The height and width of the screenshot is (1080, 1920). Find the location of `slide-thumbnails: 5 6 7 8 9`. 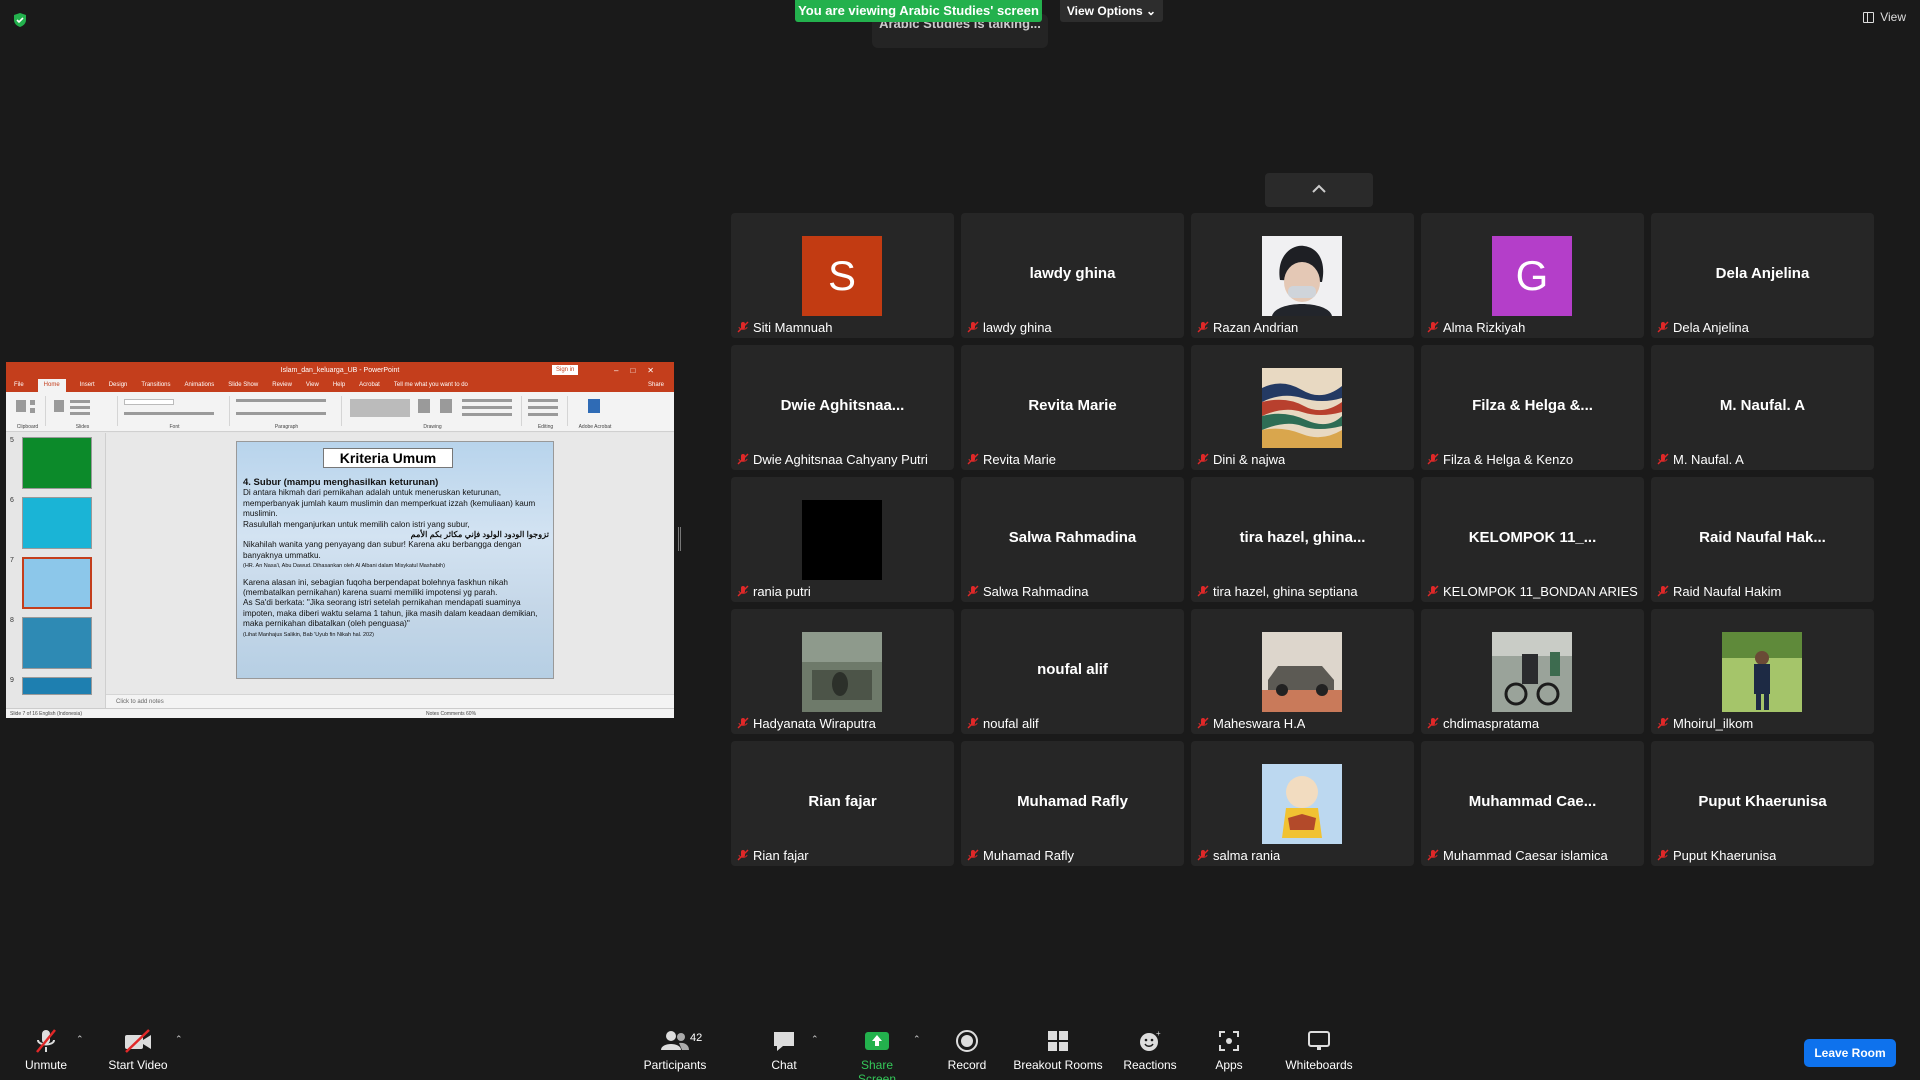

slide-thumbnails: 5 6 7 8 9 is located at coordinates (56, 570).